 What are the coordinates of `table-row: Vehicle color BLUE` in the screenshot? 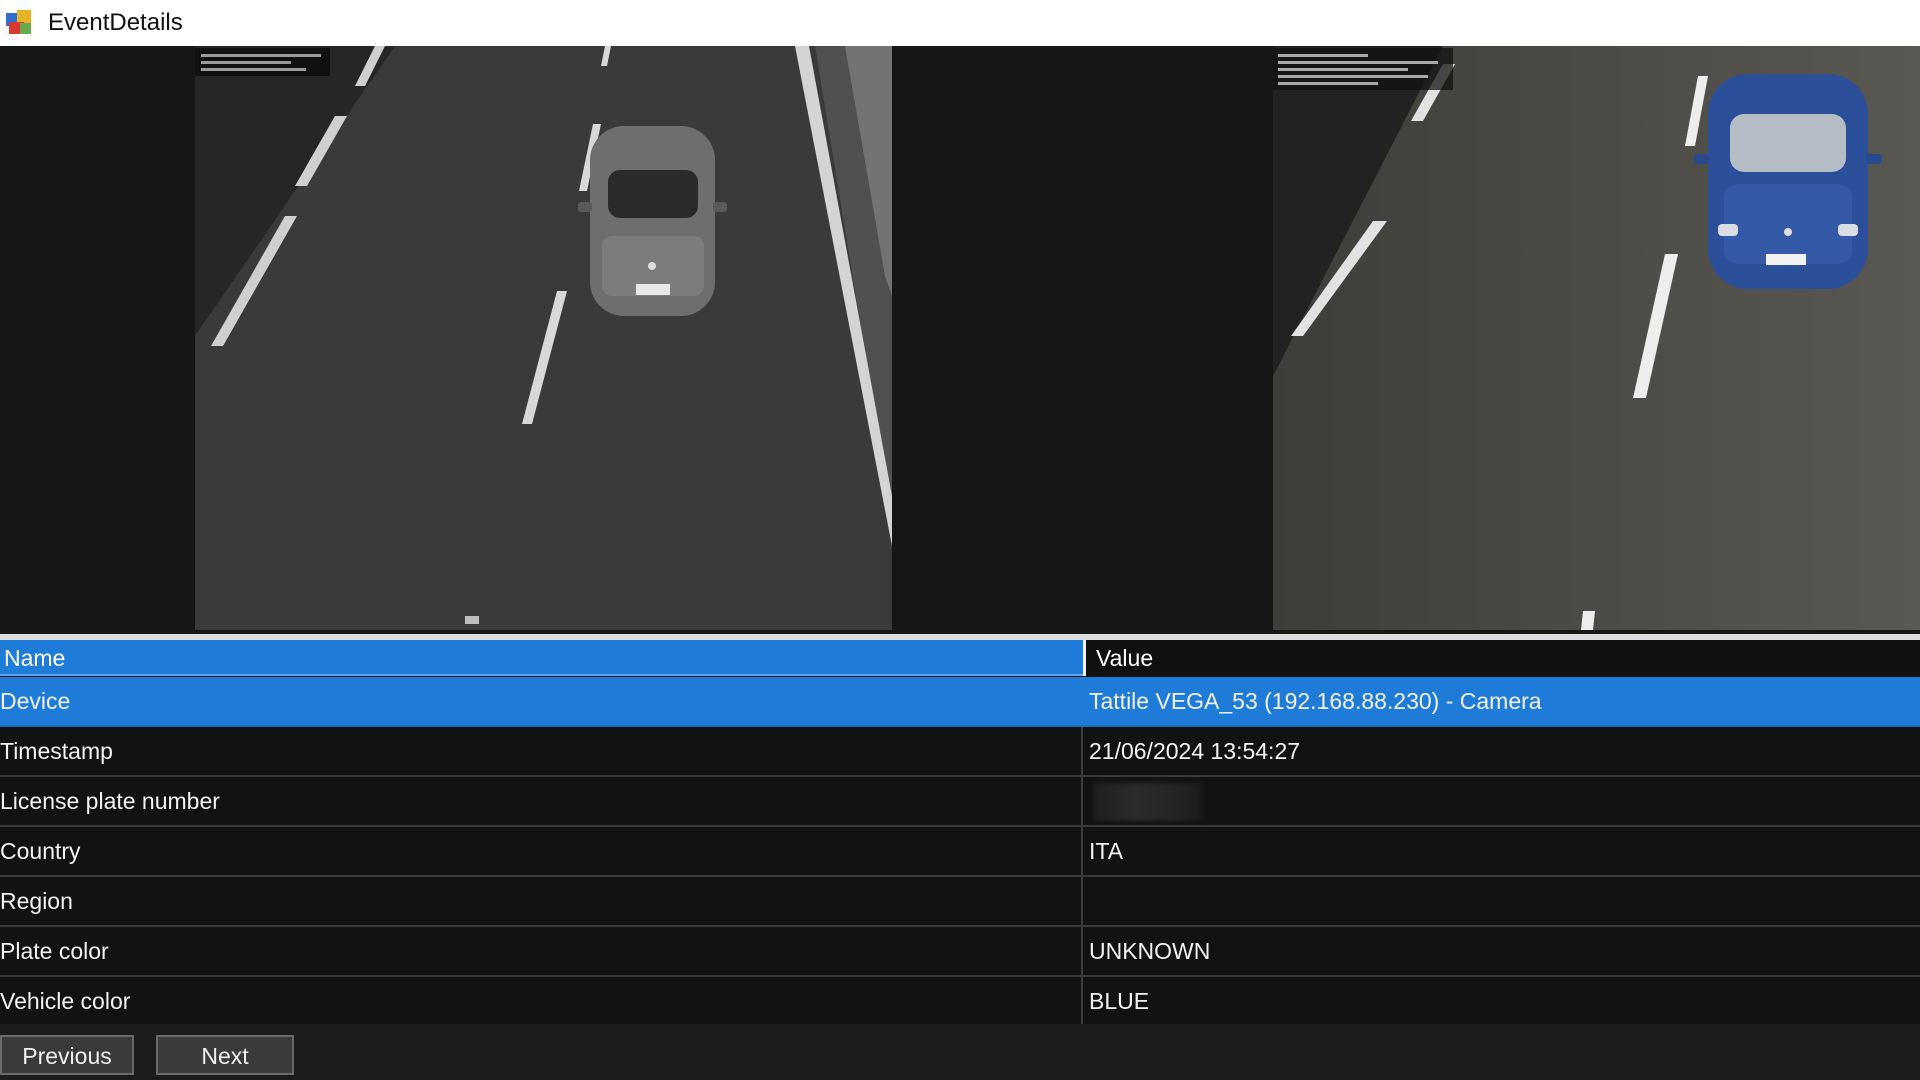 It's located at (960, 1002).